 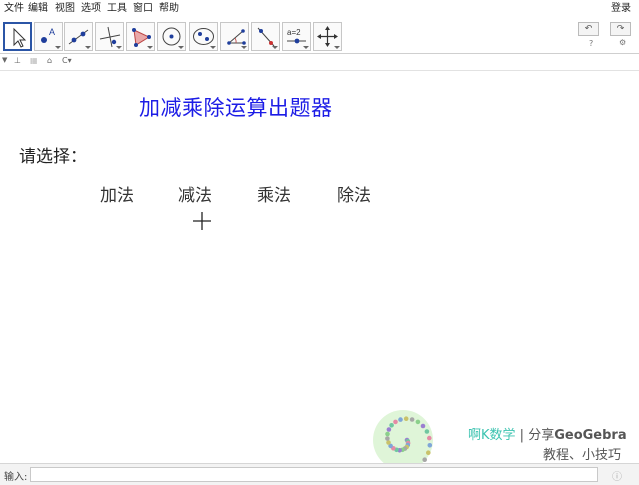 I want to click on move-tool-button, so click(x=17, y=36).